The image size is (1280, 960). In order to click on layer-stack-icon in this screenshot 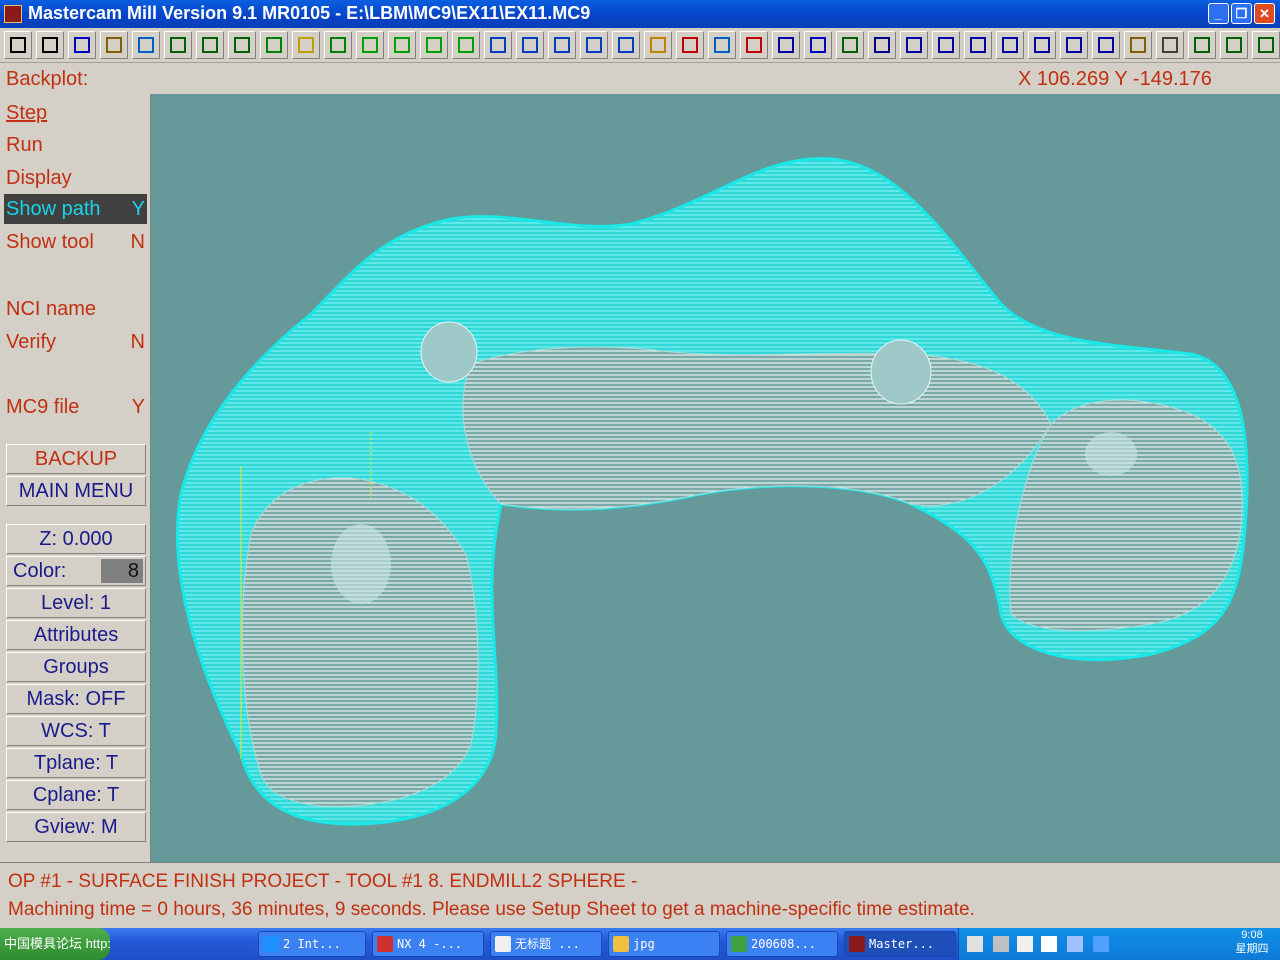, I will do `click(1170, 45)`.